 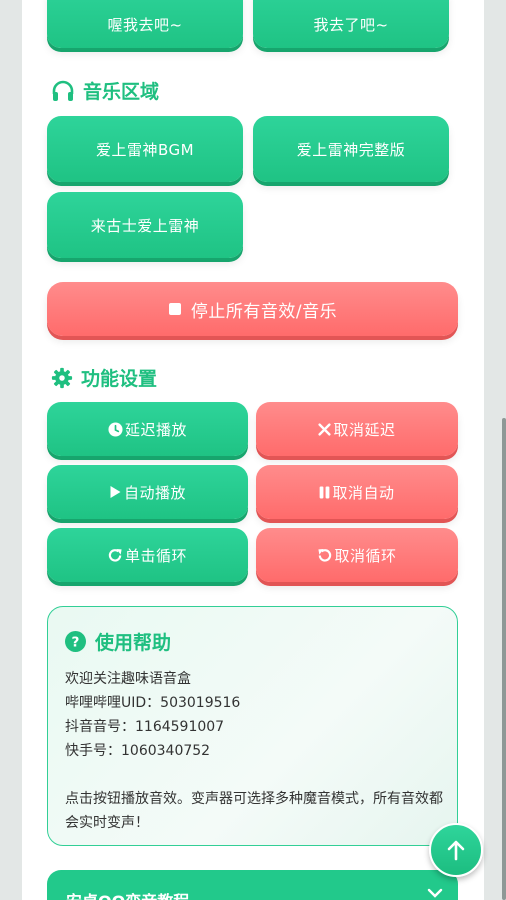 What do you see at coordinates (264, 311) in the screenshot?
I see `stop-all-label: 停止所有音效/音乐` at bounding box center [264, 311].